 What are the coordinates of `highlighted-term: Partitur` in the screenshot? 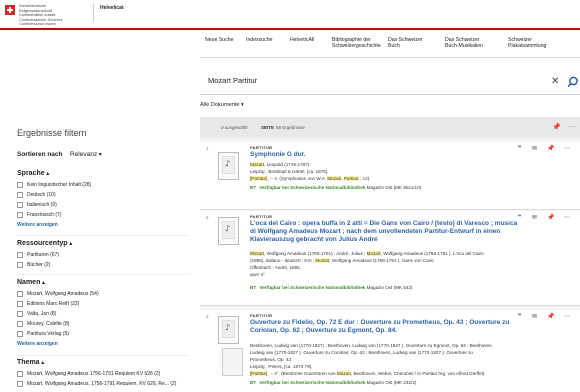 It's located at (351, 178).